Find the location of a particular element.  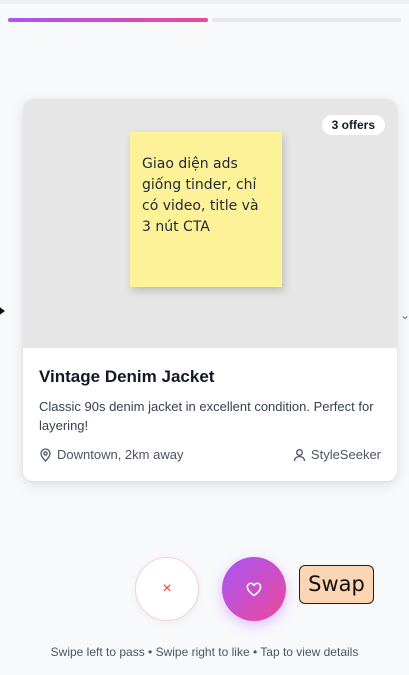

seller-meta: StyleSeeker is located at coordinates (337, 454).